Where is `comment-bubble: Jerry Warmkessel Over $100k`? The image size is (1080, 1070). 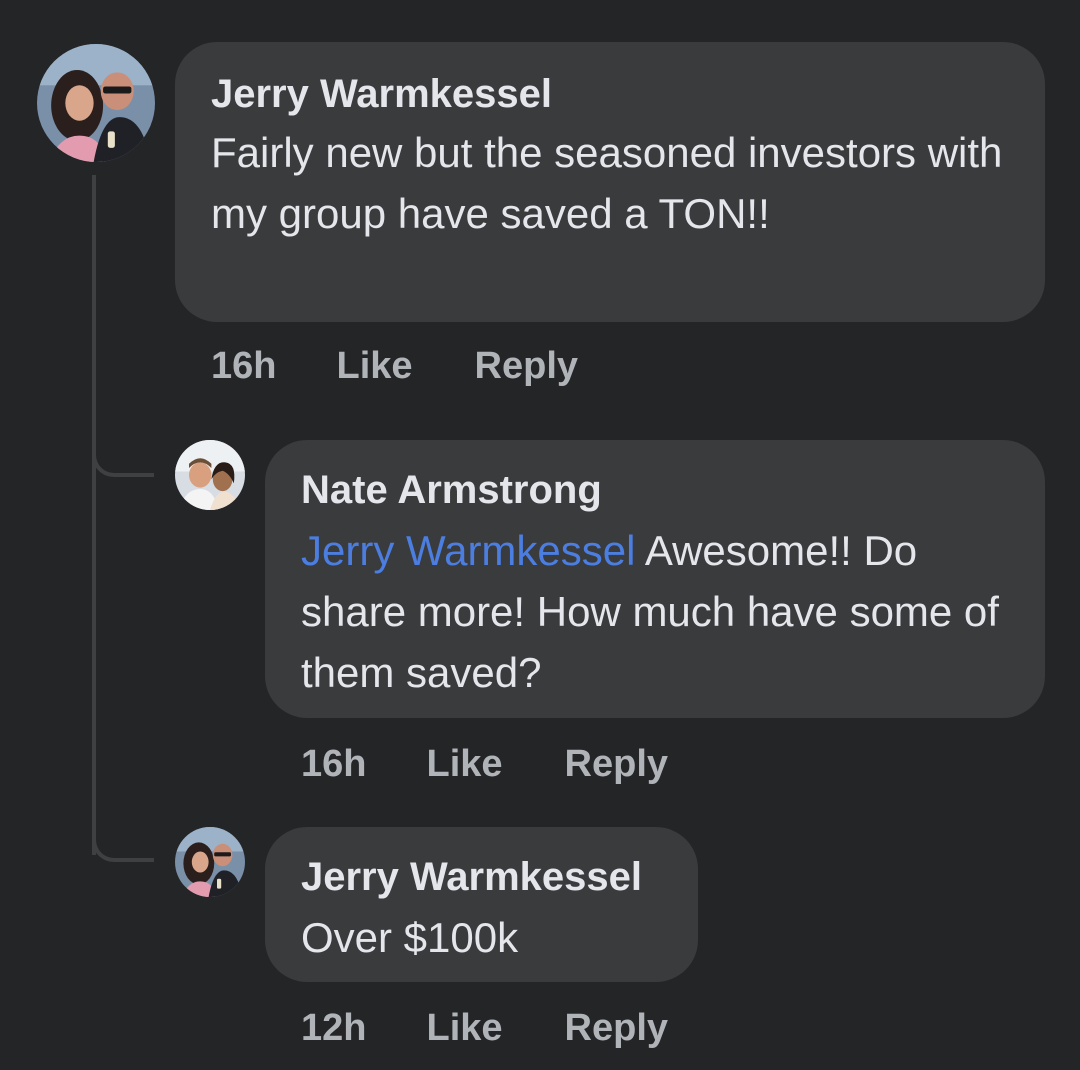
comment-bubble: Jerry Warmkessel Over $100k is located at coordinates (481, 904).